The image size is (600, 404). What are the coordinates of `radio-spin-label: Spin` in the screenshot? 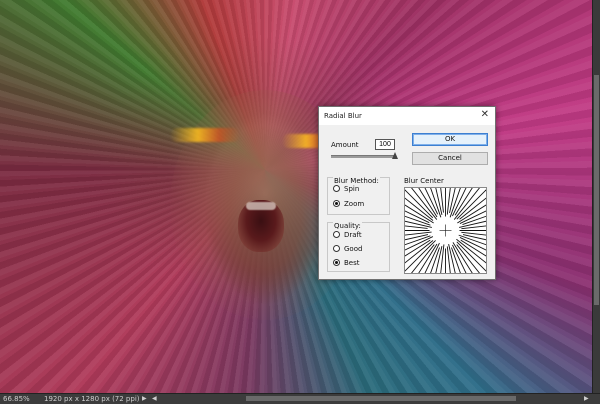 It's located at (352, 189).